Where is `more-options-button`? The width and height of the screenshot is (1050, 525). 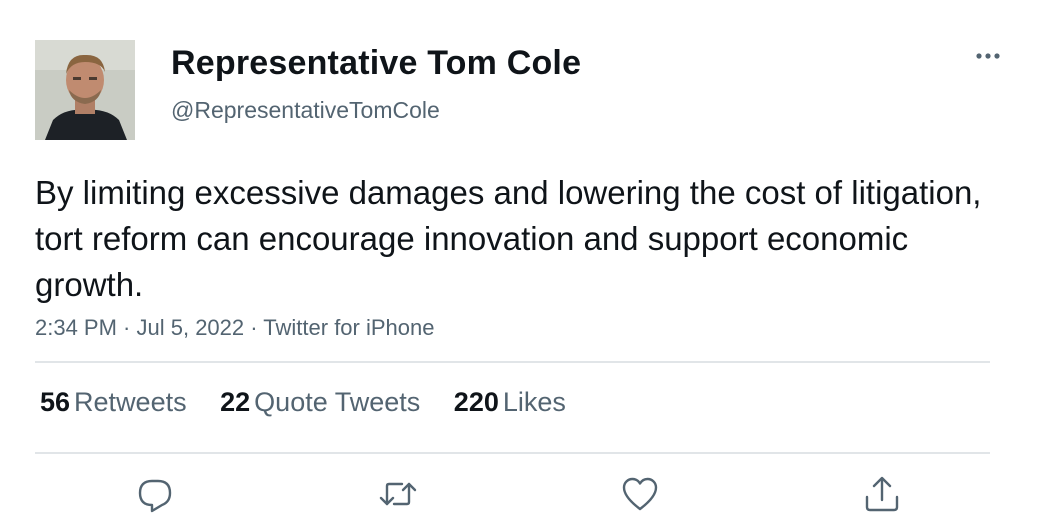 more-options-button is located at coordinates (988, 56).